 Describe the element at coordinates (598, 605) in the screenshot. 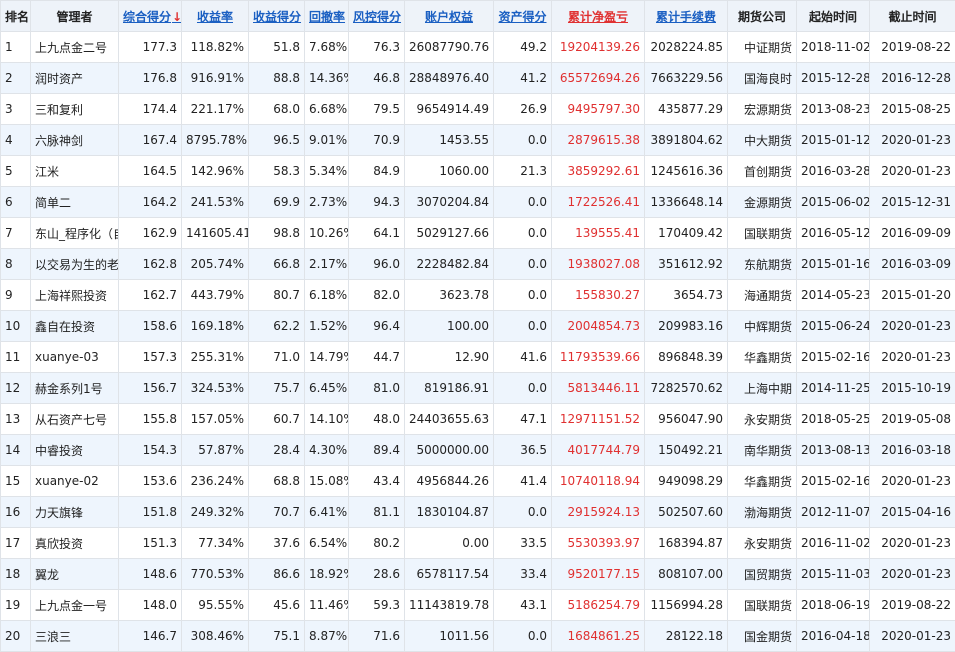

I see `cell-net-pnl: 5186254.79` at that location.